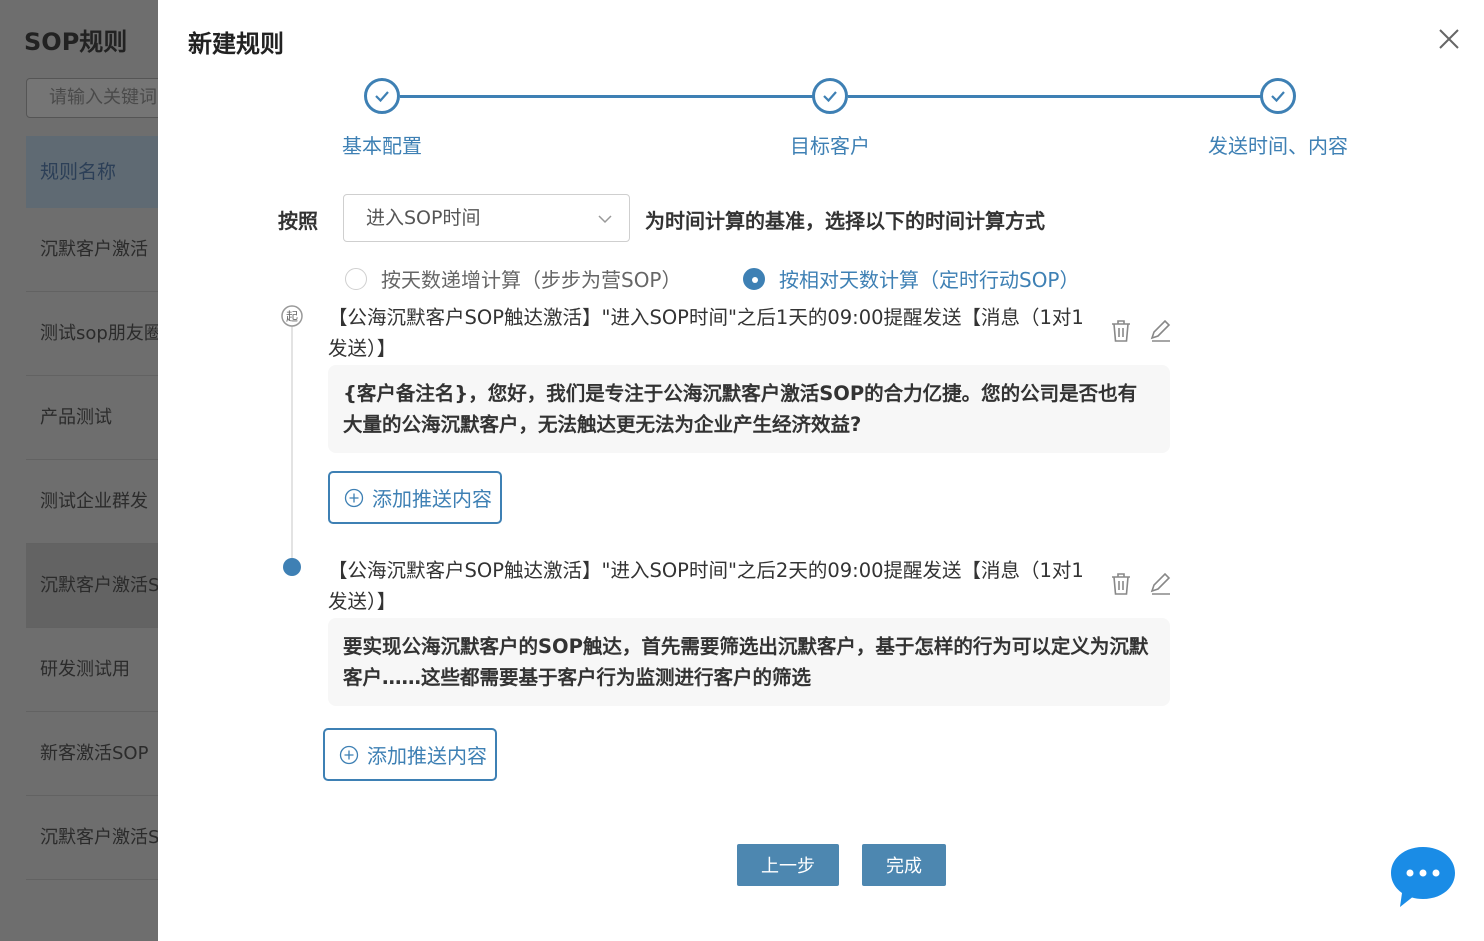 This screenshot has width=1484, height=941. What do you see at coordinates (904, 865) in the screenshot?
I see `finish-button: 完成` at bounding box center [904, 865].